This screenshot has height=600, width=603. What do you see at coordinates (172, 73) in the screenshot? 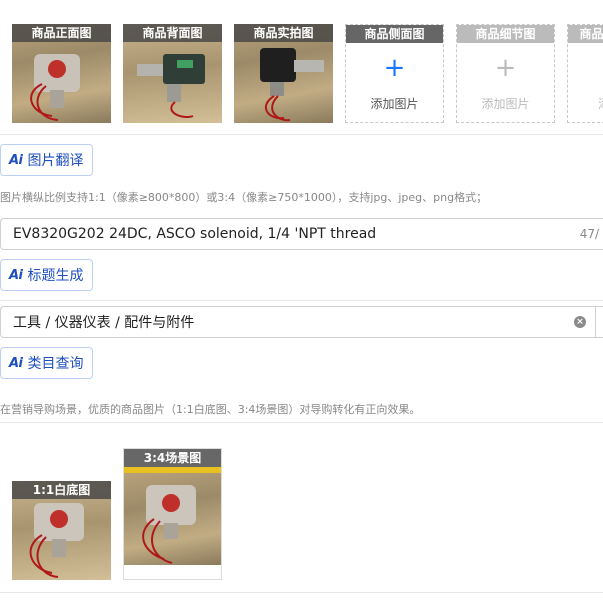
I see `back-image-thumb: 商品背面图` at bounding box center [172, 73].